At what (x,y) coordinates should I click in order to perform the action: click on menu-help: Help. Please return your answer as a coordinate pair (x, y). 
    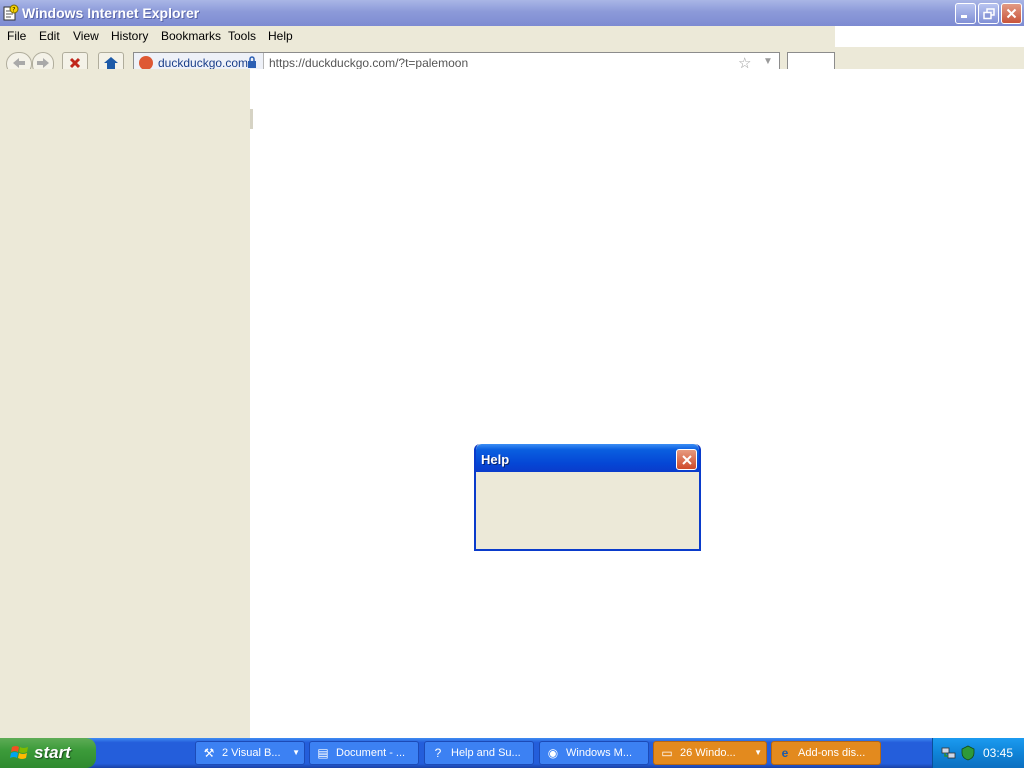
    Looking at the image, I should click on (280, 36).